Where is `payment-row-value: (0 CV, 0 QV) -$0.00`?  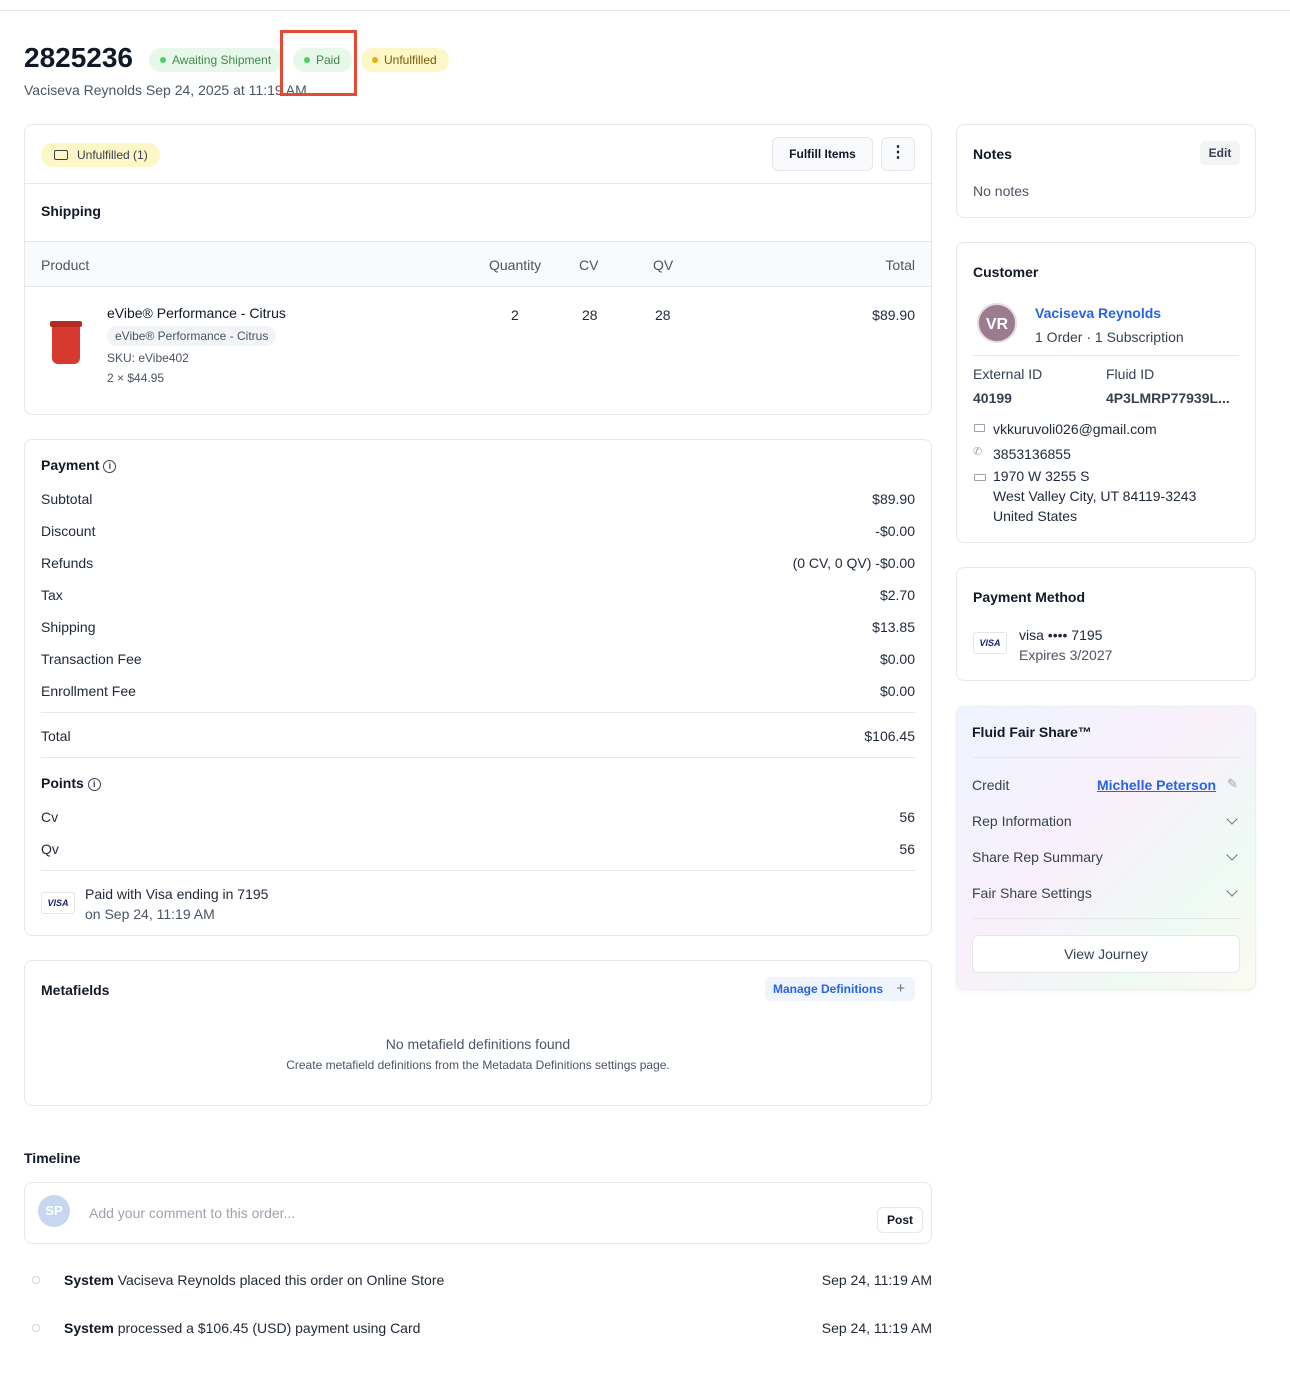
payment-row-value: (0 CV, 0 QV) -$0.00 is located at coordinates (853, 563).